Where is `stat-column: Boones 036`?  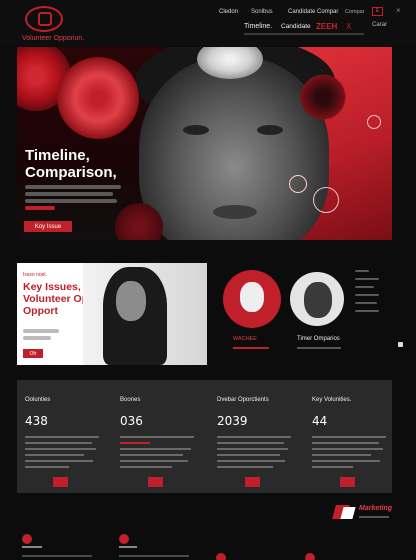
stat-column: Boones 036 is located at coordinates (157, 436).